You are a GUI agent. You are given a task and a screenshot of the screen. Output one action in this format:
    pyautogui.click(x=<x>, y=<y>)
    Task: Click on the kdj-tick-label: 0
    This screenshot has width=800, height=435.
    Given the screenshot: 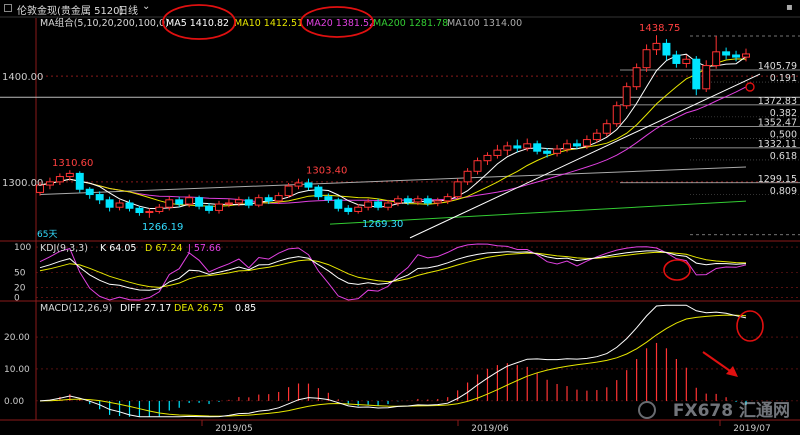 What is the action you would take?
    pyautogui.click(x=17, y=298)
    